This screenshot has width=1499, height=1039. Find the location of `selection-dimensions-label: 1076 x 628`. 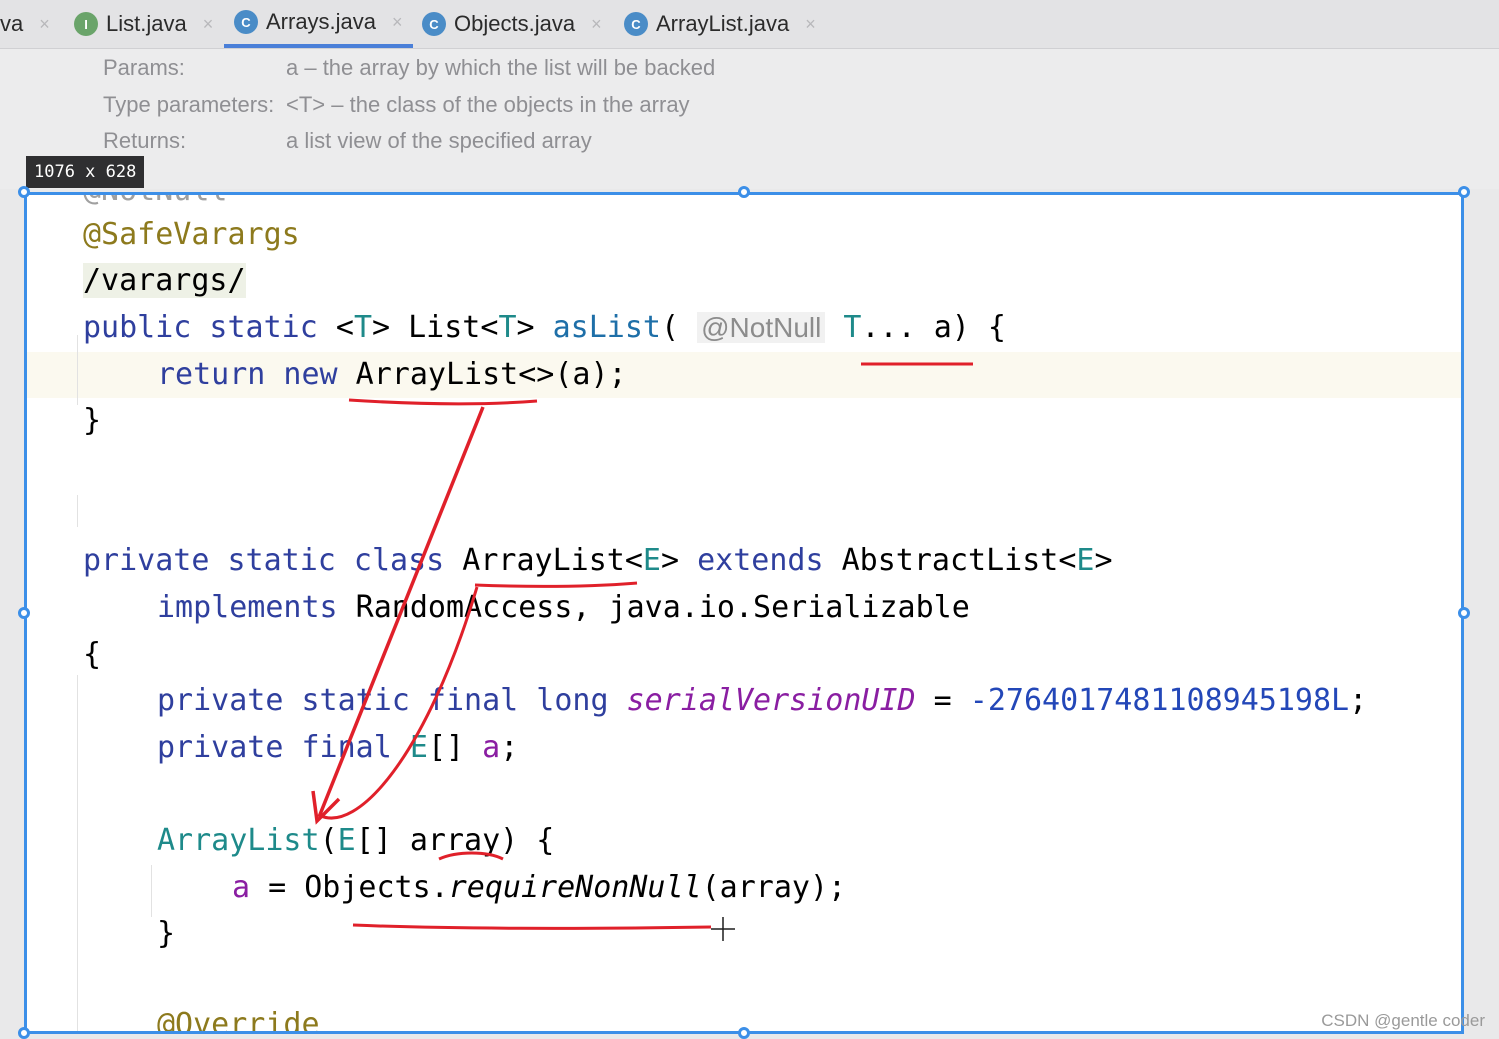

selection-dimensions-label: 1076 x 628 is located at coordinates (85, 172).